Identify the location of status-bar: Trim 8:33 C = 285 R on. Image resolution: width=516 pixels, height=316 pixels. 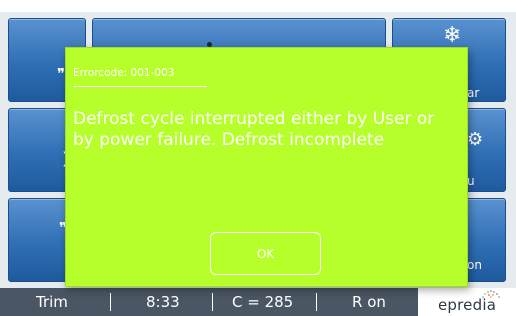
(209, 302).